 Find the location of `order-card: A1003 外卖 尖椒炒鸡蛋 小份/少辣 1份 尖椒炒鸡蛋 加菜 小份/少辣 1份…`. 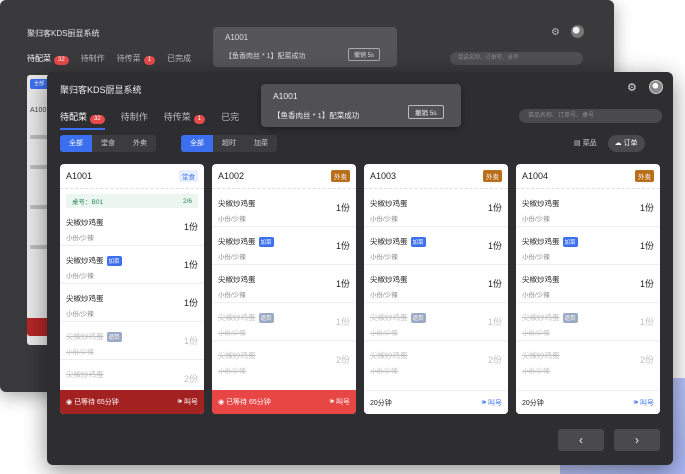

order-card: A1003 外卖 尖椒炒鸡蛋 小份/少辣 1份 尖椒炒鸡蛋 加菜 小份/少辣 1份… is located at coordinates (436, 289).